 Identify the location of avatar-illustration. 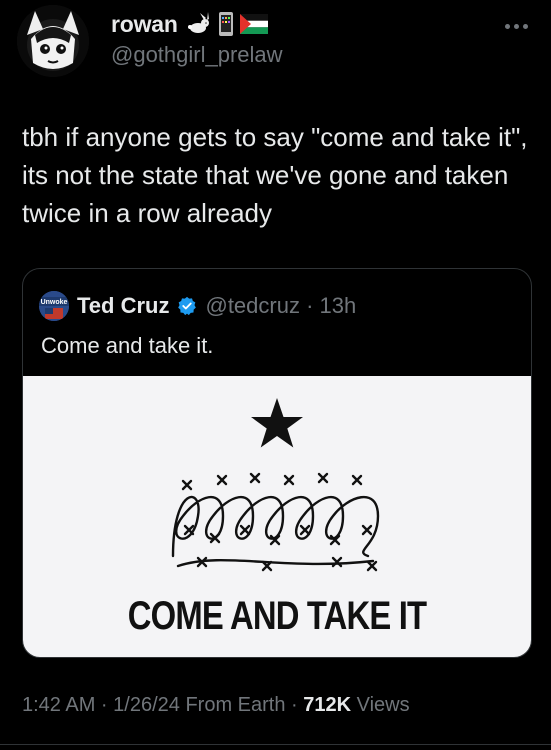
(53, 41).